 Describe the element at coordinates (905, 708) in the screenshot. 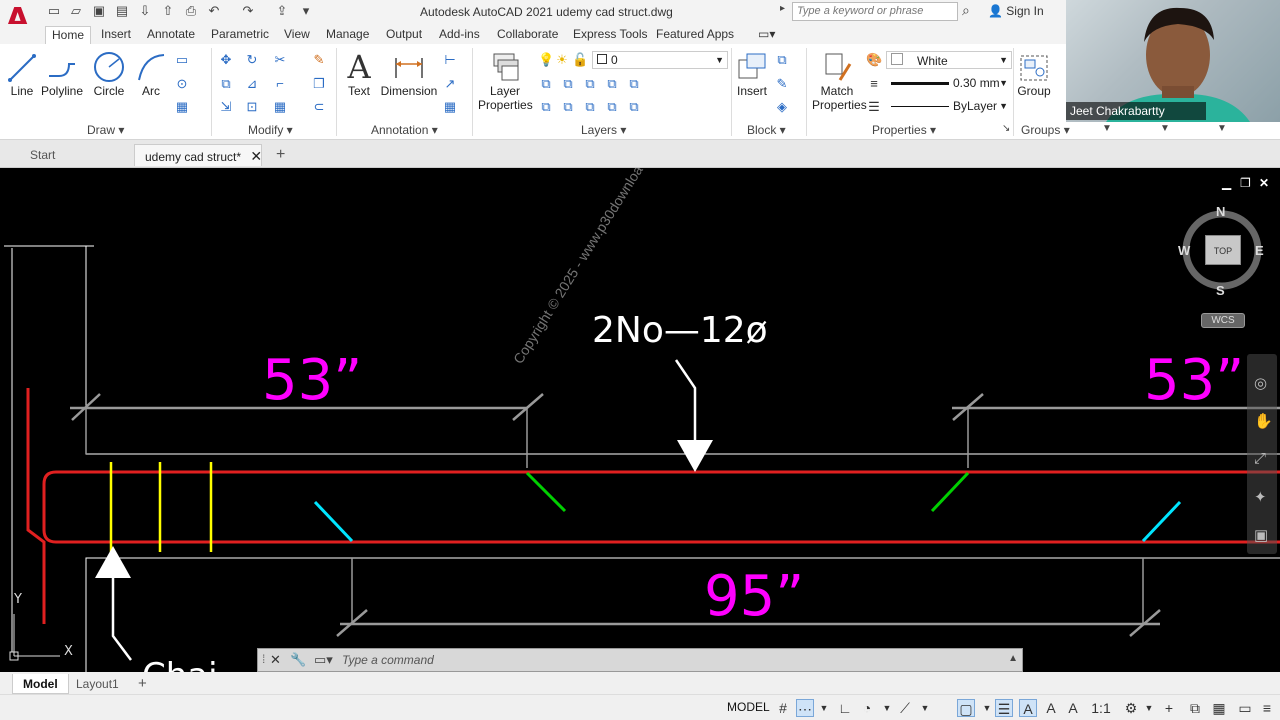

I see `isodraft-icon: ⟋` at that location.